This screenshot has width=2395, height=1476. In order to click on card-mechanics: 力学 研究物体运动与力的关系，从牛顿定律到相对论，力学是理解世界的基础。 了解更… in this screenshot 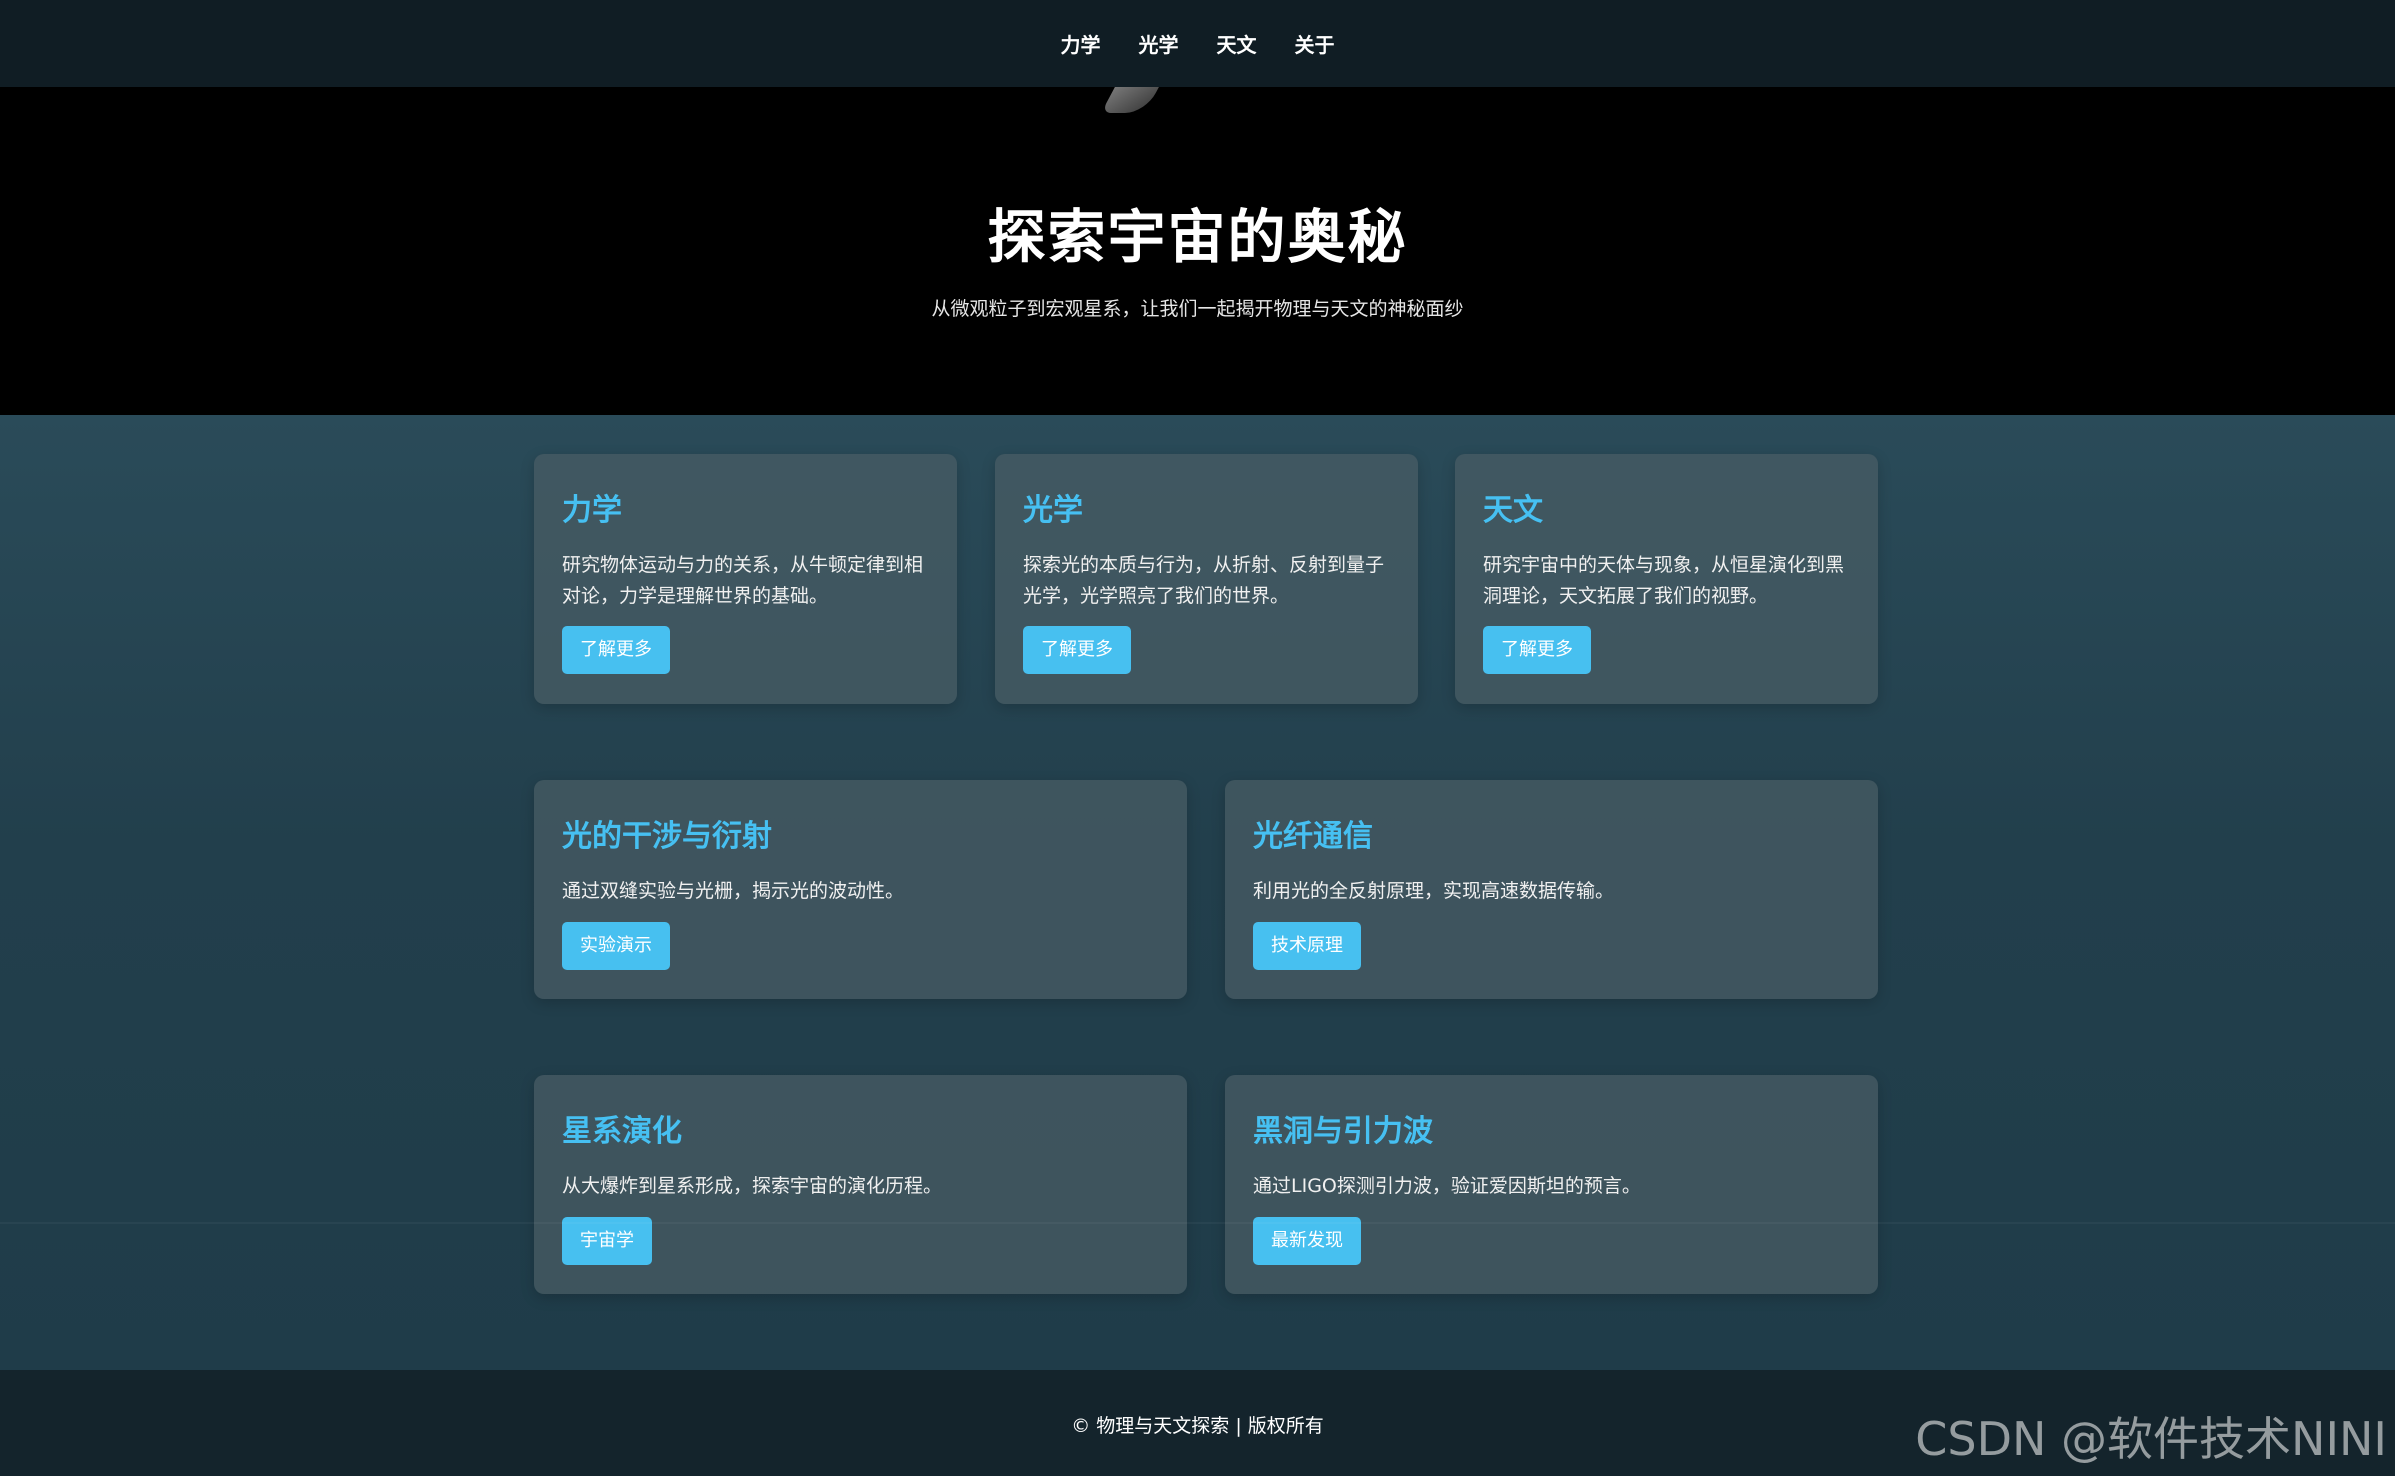, I will do `click(745, 579)`.